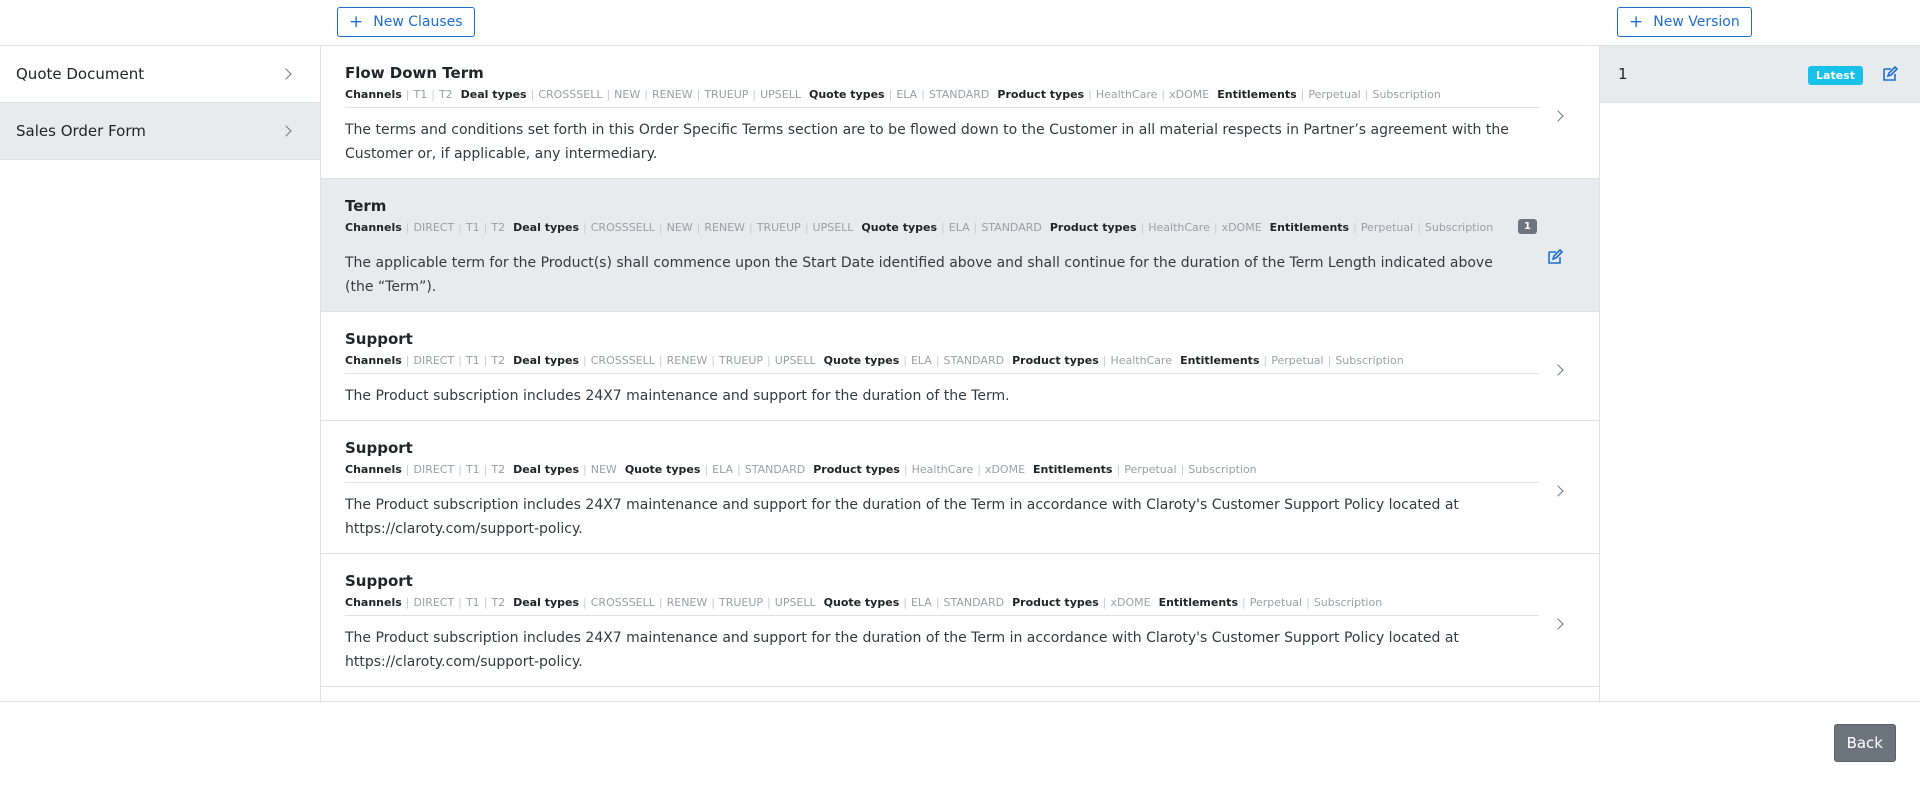  What do you see at coordinates (366, 206) in the screenshot?
I see `clause-title: Term` at bounding box center [366, 206].